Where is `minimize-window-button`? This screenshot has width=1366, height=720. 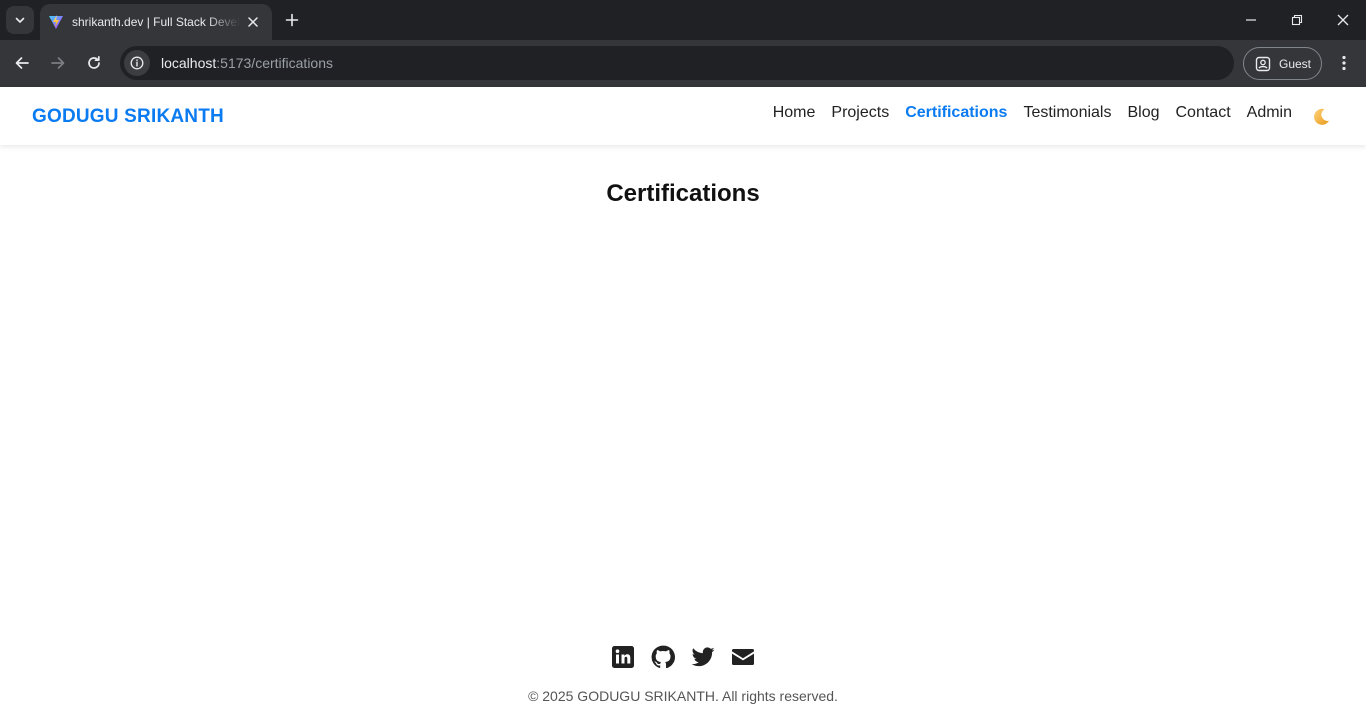
minimize-window-button is located at coordinates (1251, 20).